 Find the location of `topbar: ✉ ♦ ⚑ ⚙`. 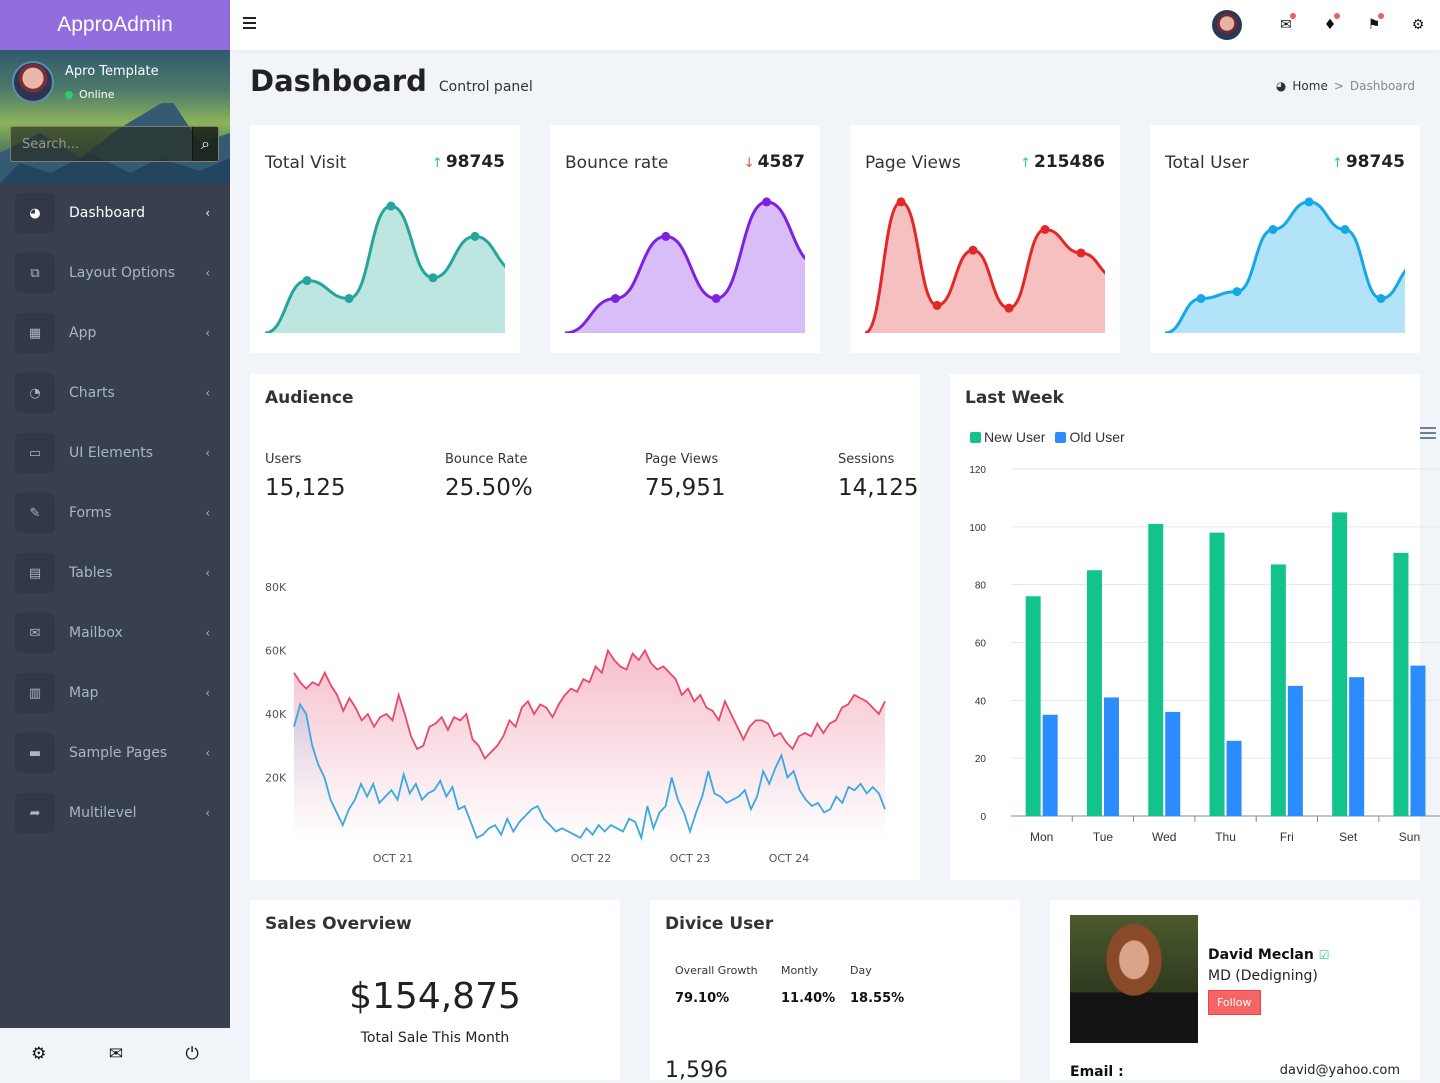

topbar: ✉ ♦ ⚑ ⚙ is located at coordinates (835, 25).